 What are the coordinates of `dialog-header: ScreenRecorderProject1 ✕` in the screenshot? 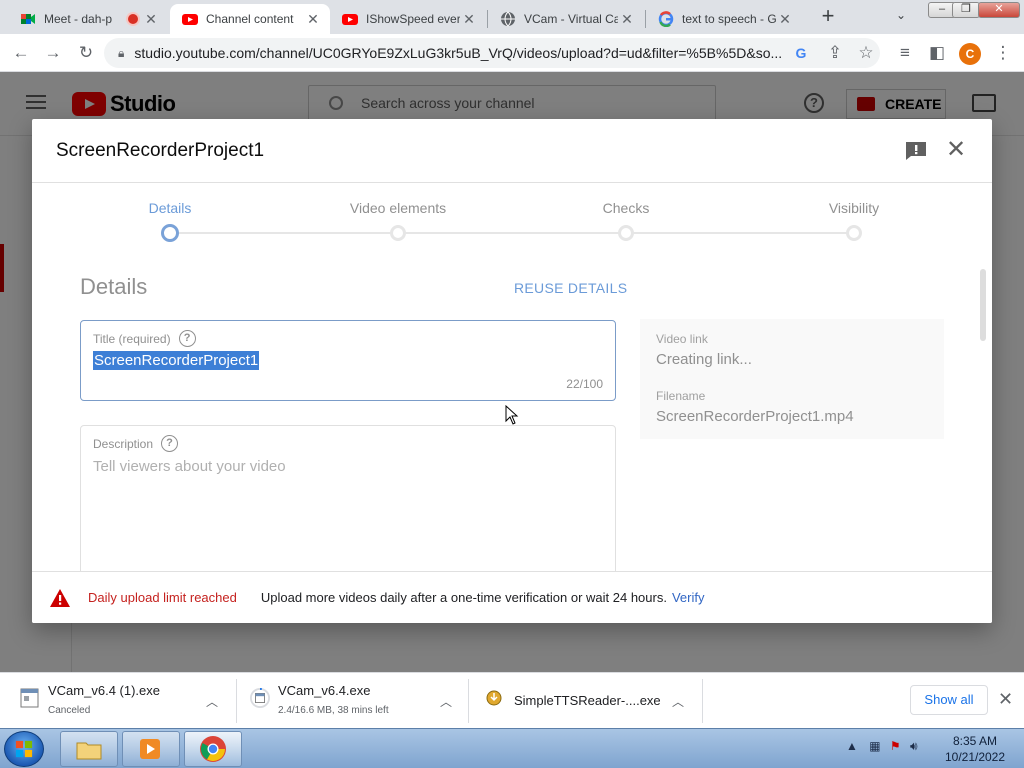 It's located at (512, 151).